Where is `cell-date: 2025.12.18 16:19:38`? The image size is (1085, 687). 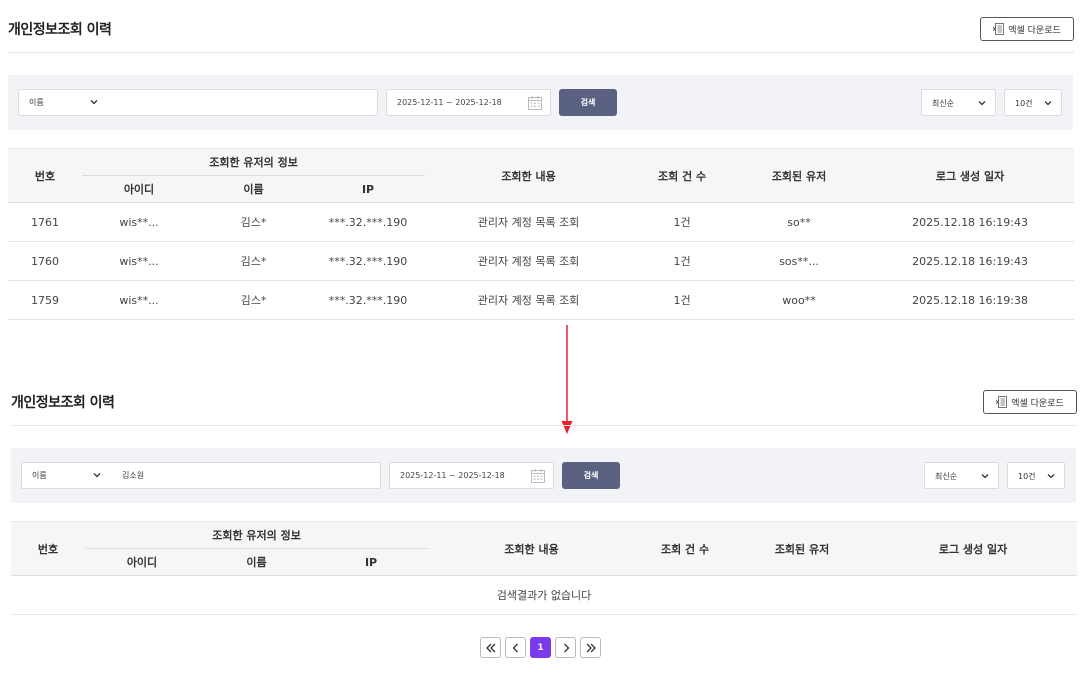
cell-date: 2025.12.18 16:19:38 is located at coordinates (970, 300).